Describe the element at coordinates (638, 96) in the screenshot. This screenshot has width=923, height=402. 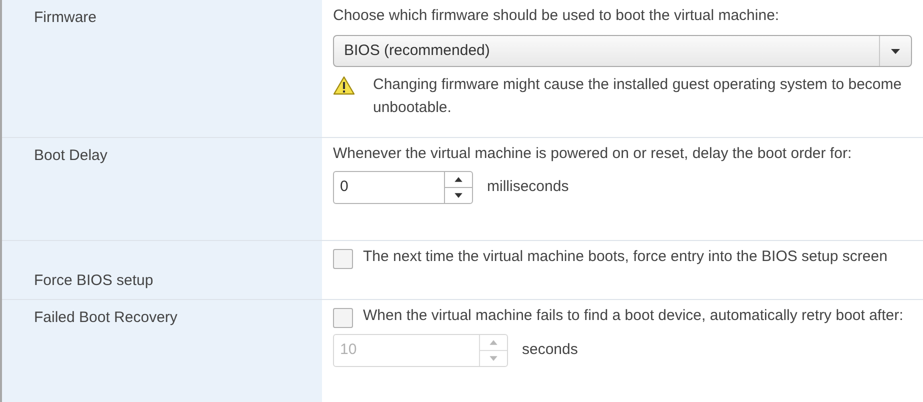
I see `warning-text: Changing firmware might cause the installed guest operating system to become unbootable.` at that location.